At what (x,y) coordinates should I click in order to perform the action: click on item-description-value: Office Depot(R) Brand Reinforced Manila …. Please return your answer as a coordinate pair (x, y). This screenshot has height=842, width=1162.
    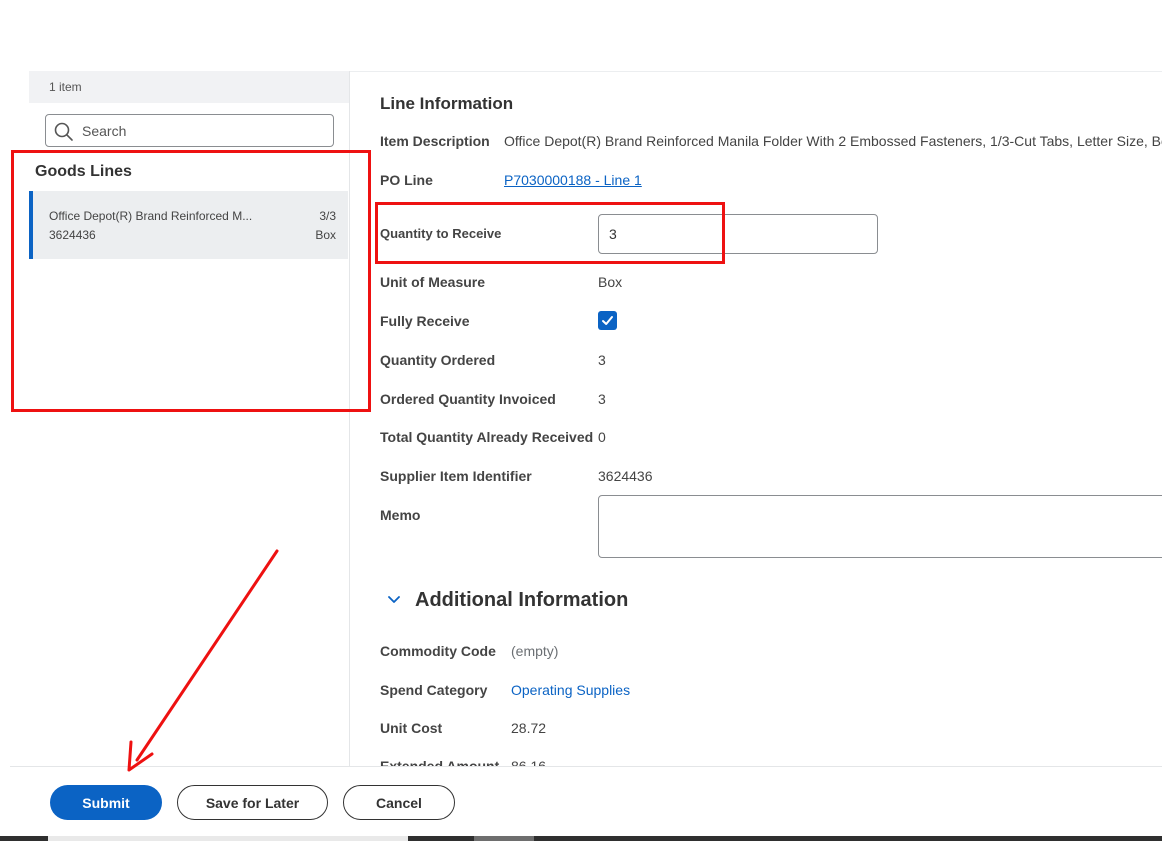
    Looking at the image, I should click on (833, 141).